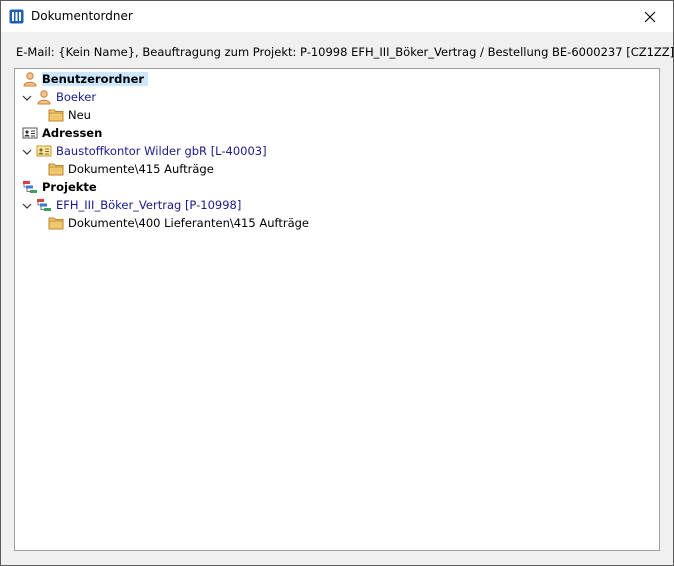  Describe the element at coordinates (188, 223) in the screenshot. I see `tree-item-label: Dokumente\400 Lieferanten\415 Aufträge` at that location.